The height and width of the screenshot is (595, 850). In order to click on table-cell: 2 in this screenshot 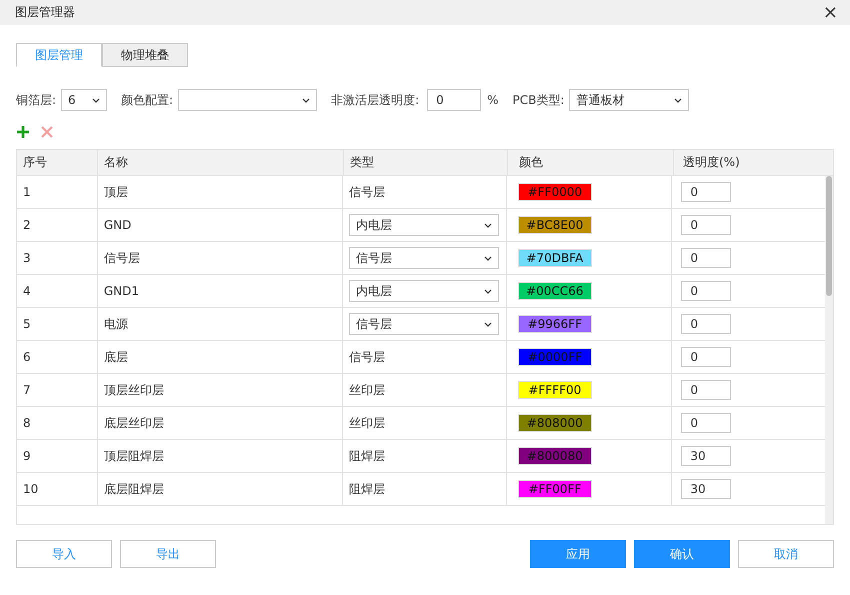, I will do `click(57, 225)`.